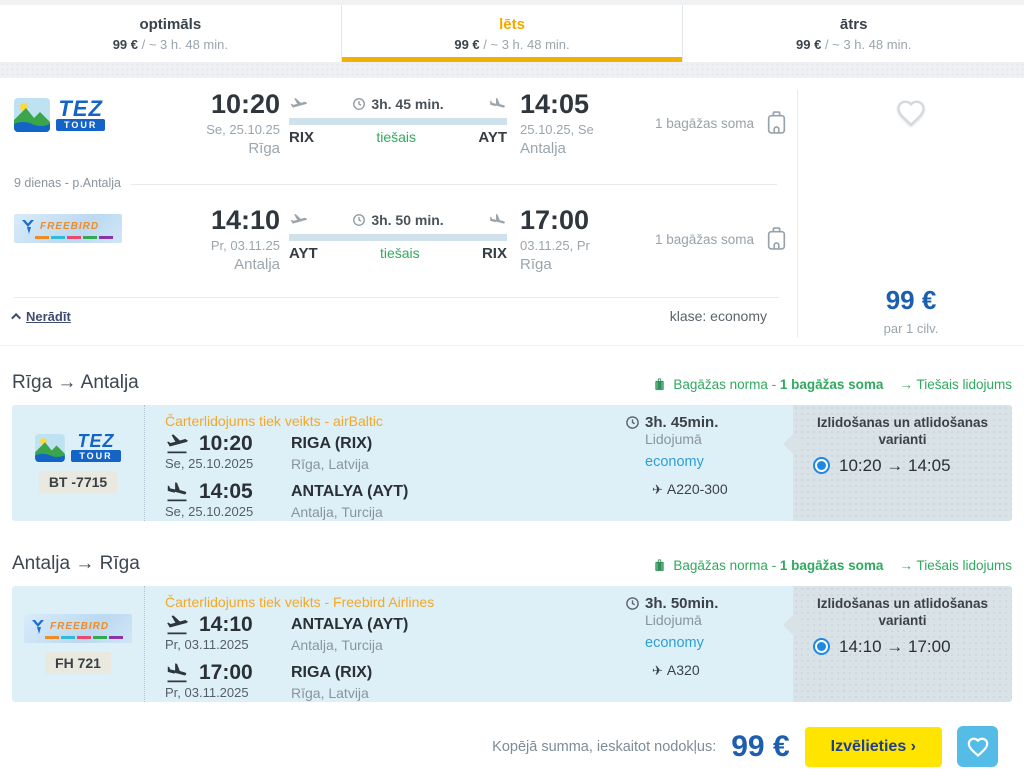 Image resolution: width=1024 pixels, height=775 pixels. What do you see at coordinates (264, 148) in the screenshot?
I see `departure-city: Rīga` at bounding box center [264, 148].